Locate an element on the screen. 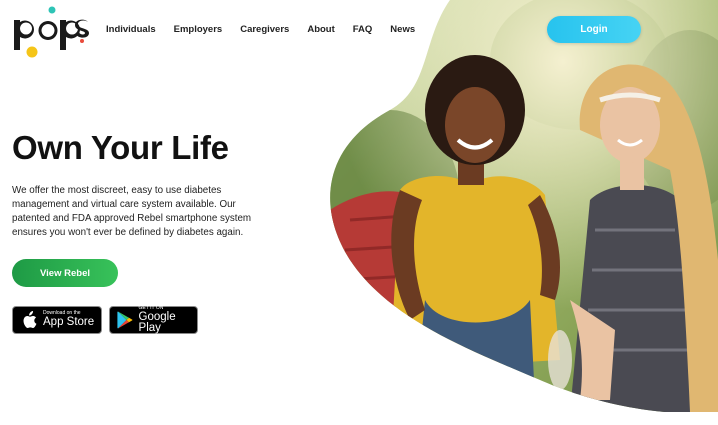  google-play-small-text: GET IT ON is located at coordinates (151, 307).